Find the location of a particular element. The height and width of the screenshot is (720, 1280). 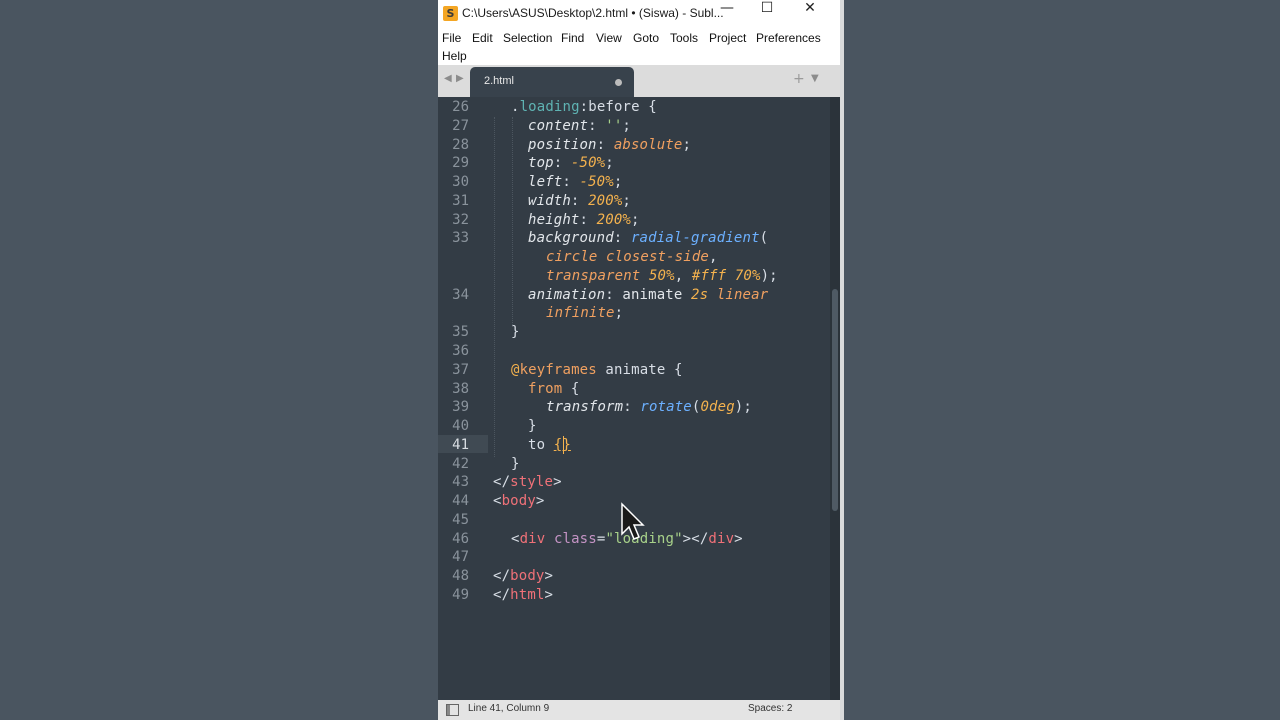

line-number: 49 is located at coordinates (460, 595).